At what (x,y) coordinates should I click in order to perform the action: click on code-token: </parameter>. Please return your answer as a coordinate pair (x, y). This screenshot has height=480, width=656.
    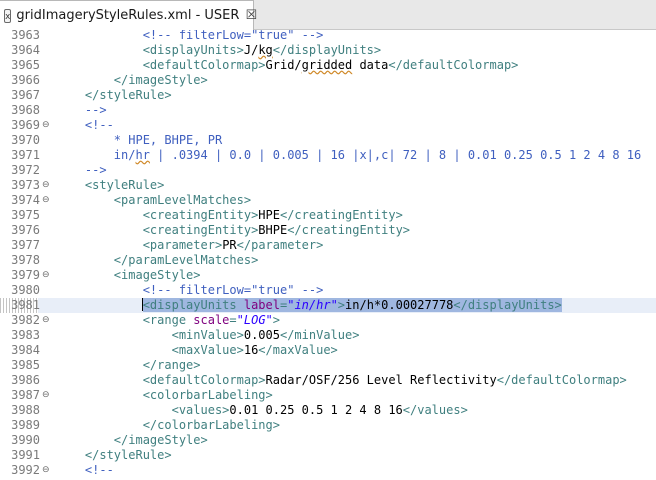
    Looking at the image, I should click on (280, 245).